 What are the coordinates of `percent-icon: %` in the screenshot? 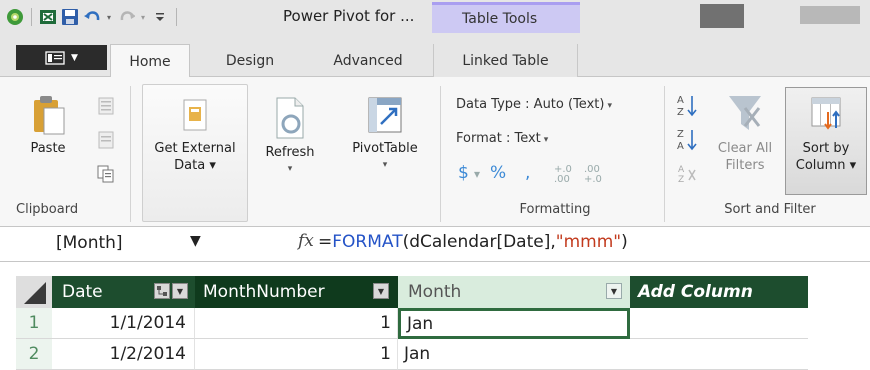 It's located at (498, 173).